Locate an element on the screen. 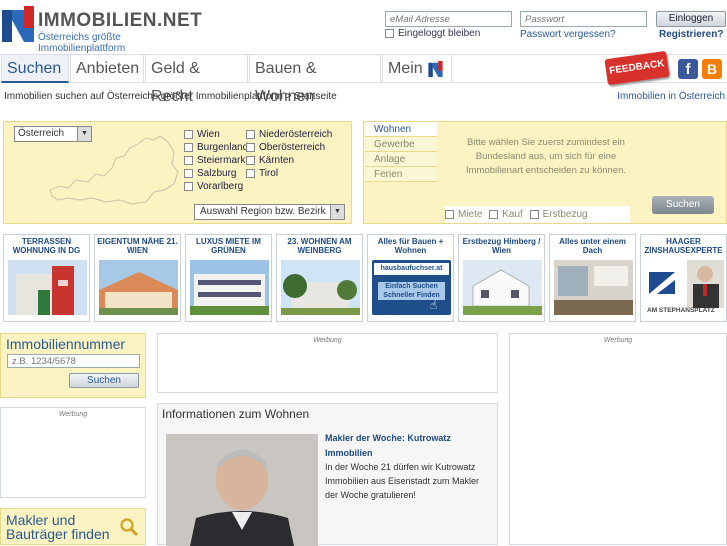 The height and width of the screenshot is (546, 727). promo-tile: EIGENTUM NÄHE 21. WIEN is located at coordinates (137, 278).